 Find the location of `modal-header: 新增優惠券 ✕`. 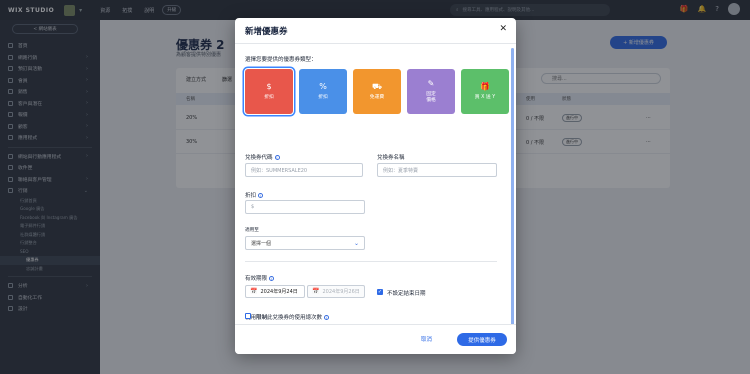

modal-header: 新增優惠券 ✕ is located at coordinates (375, 31).